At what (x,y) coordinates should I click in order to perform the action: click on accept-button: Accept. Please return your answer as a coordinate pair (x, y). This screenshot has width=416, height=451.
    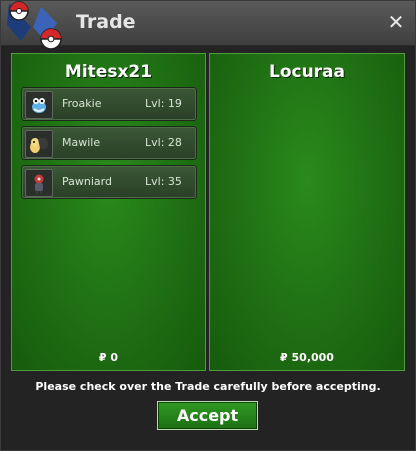
    Looking at the image, I should click on (207, 415).